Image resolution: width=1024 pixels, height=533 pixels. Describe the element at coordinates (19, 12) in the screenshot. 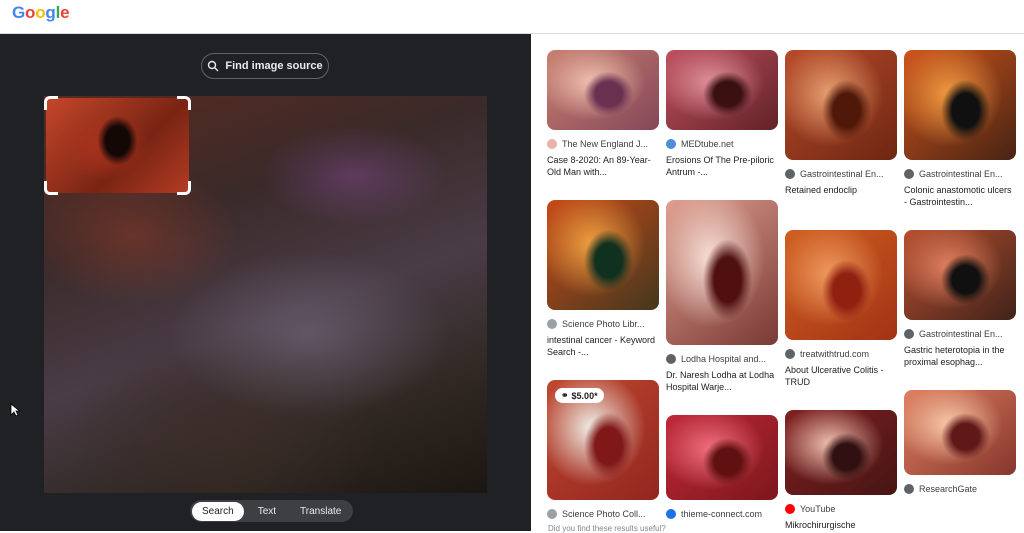

I see `logo-letter: G` at that location.